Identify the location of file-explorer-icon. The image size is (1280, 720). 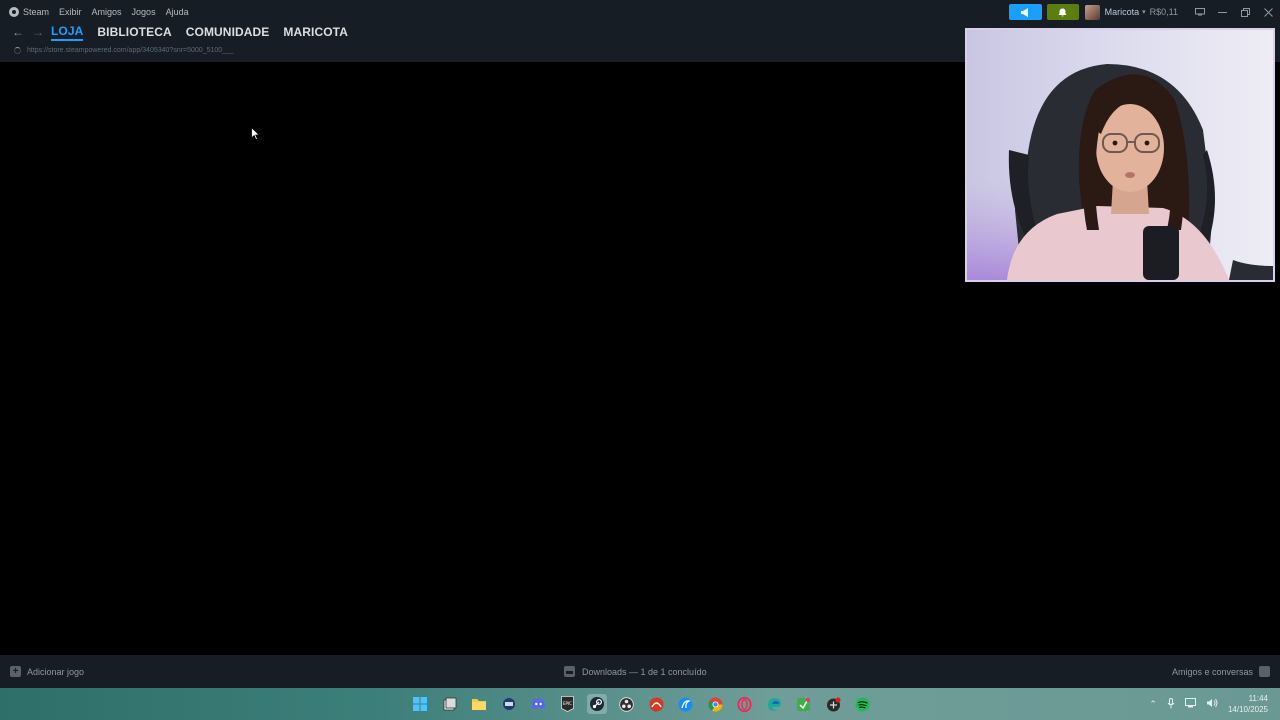
(479, 704).